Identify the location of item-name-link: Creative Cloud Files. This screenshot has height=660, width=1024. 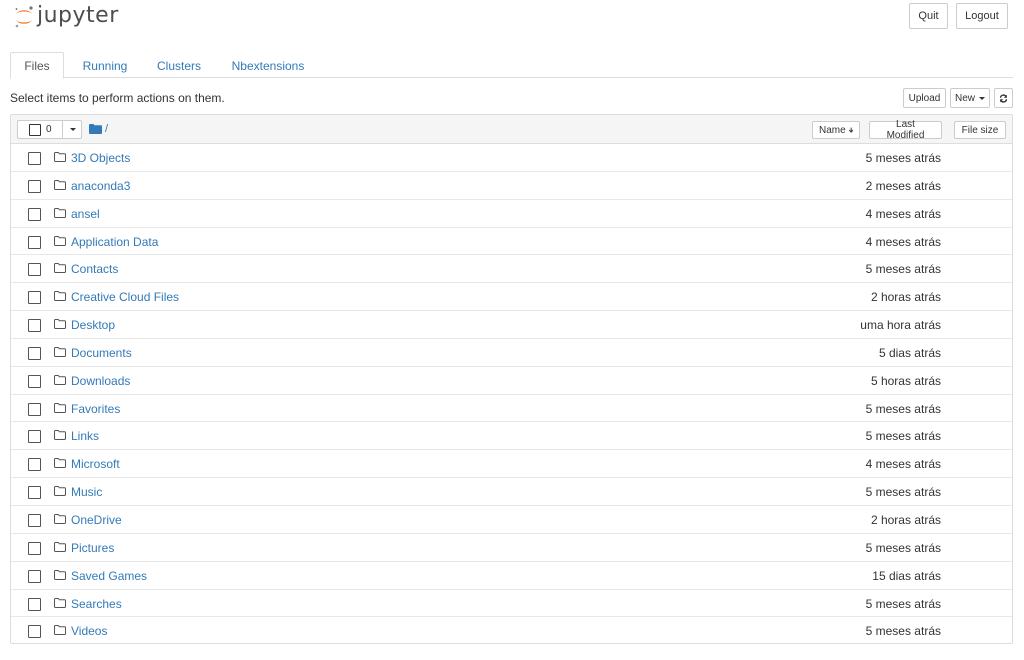
(125, 297).